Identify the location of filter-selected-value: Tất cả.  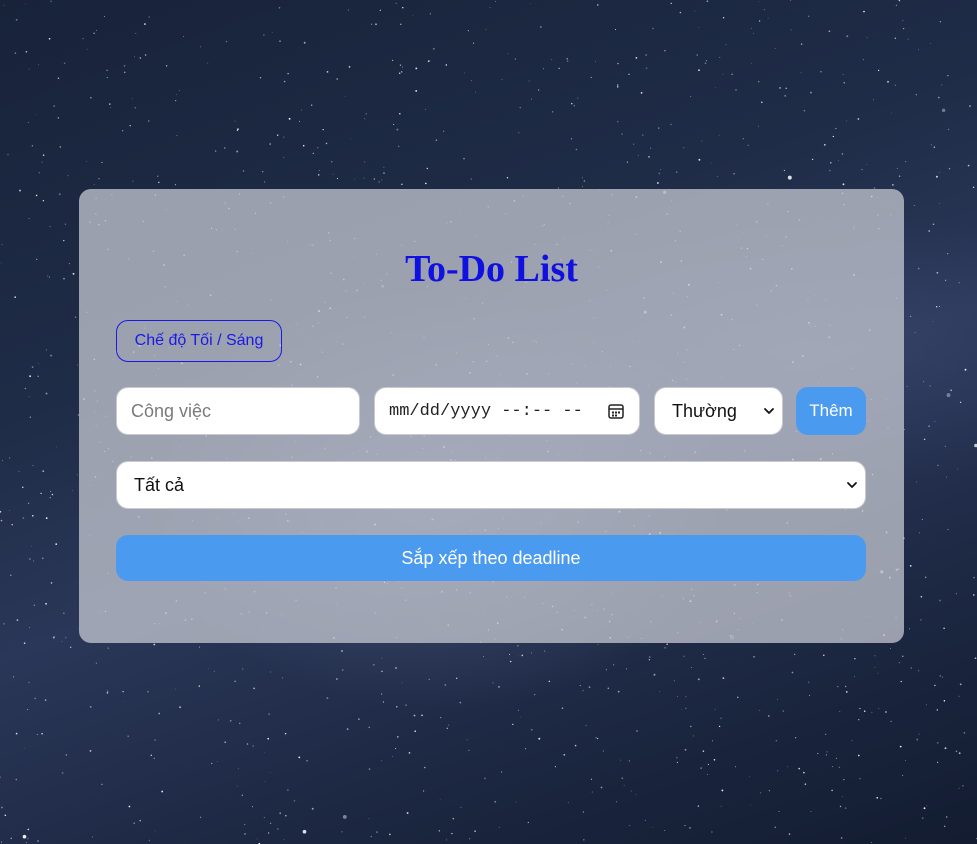
(159, 484).